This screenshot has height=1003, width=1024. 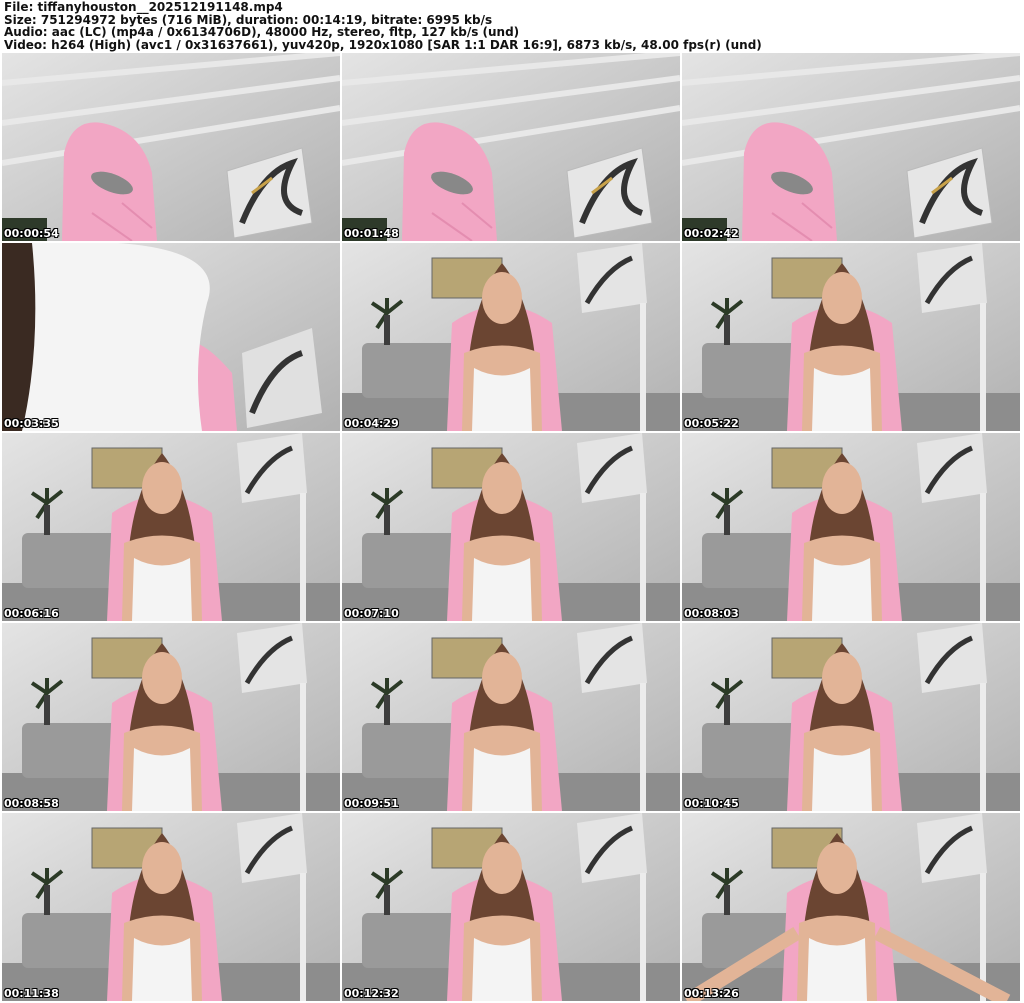 What do you see at coordinates (371, 993) in the screenshot?
I see `thumbnail-timestamp: 00:12:32` at bounding box center [371, 993].